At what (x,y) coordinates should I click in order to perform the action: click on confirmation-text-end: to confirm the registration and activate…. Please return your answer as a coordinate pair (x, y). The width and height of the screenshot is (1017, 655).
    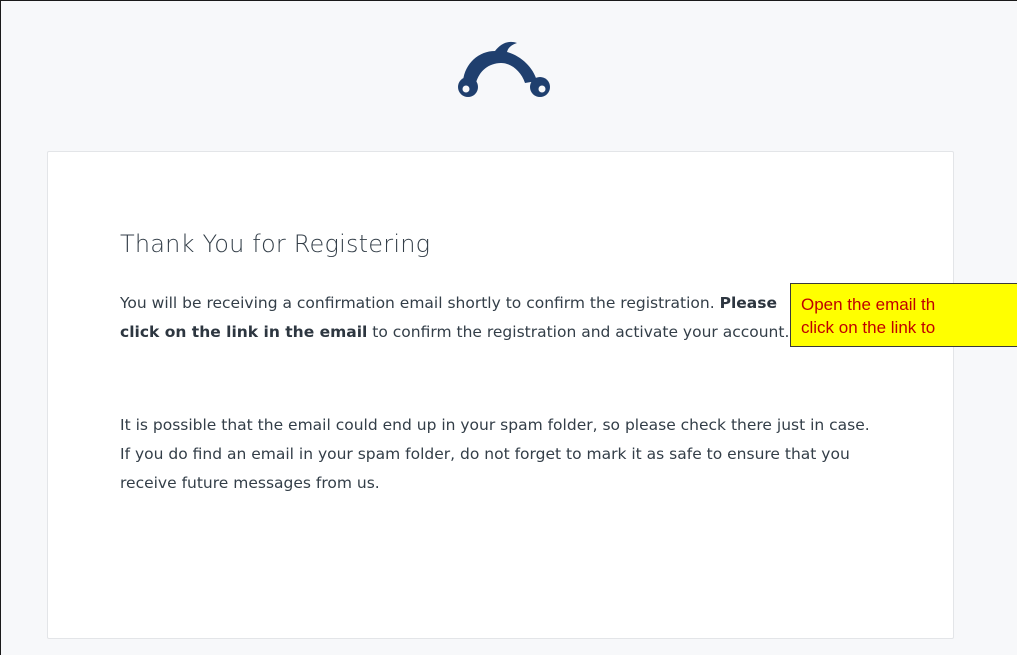
    Looking at the image, I should click on (578, 332).